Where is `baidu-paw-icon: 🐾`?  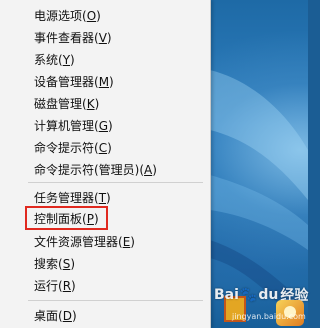
baidu-paw-icon: 🐾 is located at coordinates (248, 295).